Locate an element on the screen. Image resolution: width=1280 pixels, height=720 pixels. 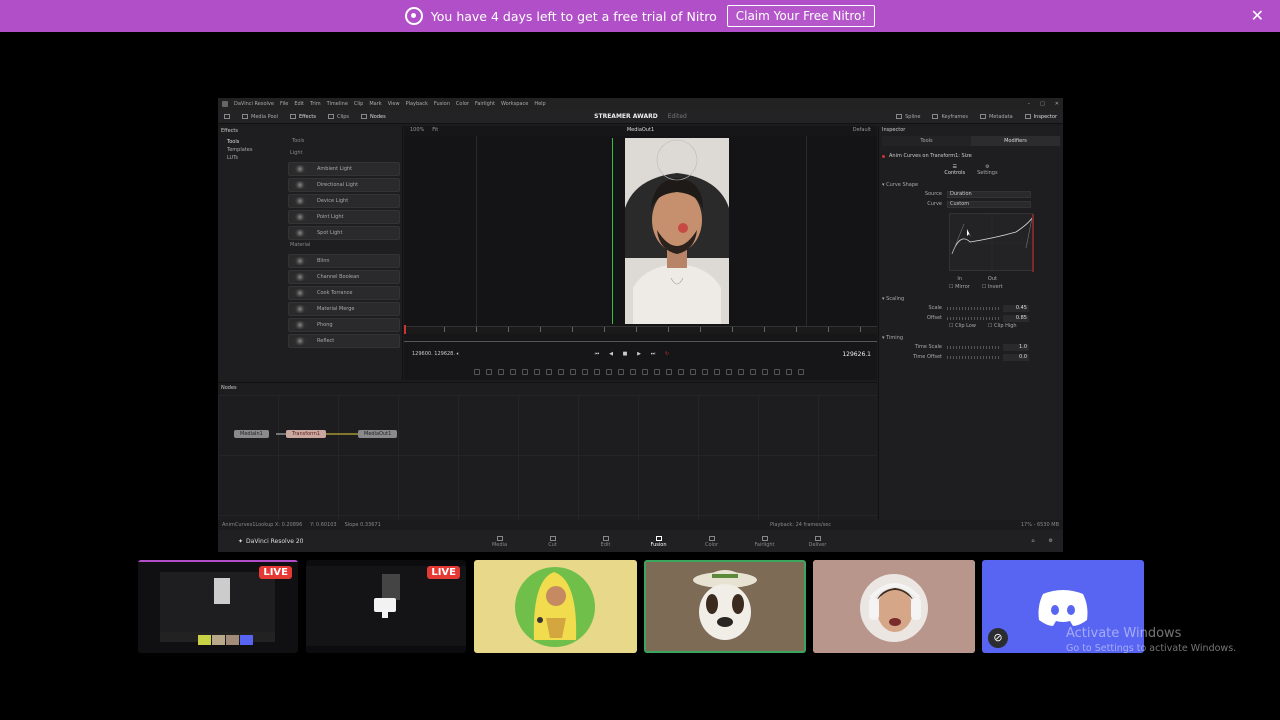
time-scale-value: 1.0 is located at coordinates (1016, 347).